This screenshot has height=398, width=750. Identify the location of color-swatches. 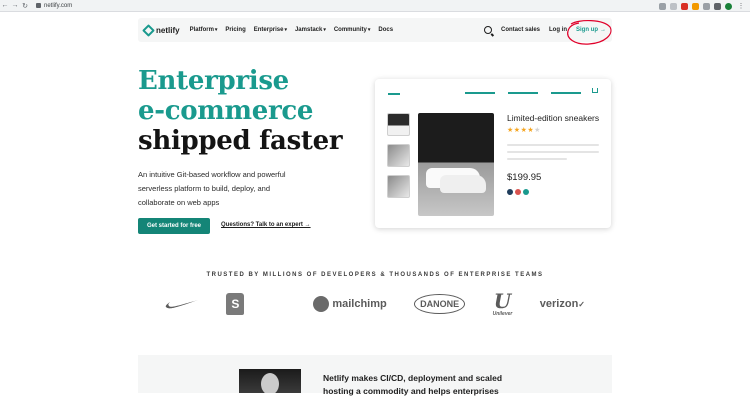
(518, 192).